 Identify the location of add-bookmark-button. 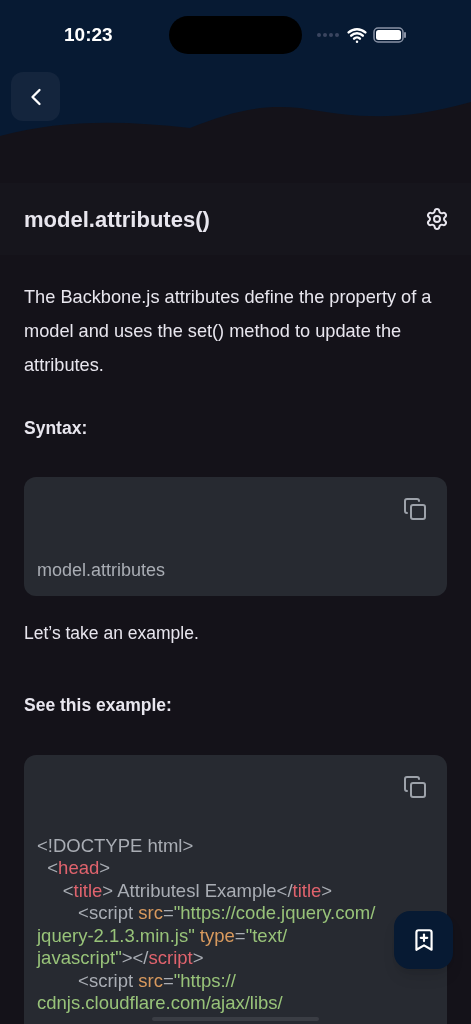
(423, 940).